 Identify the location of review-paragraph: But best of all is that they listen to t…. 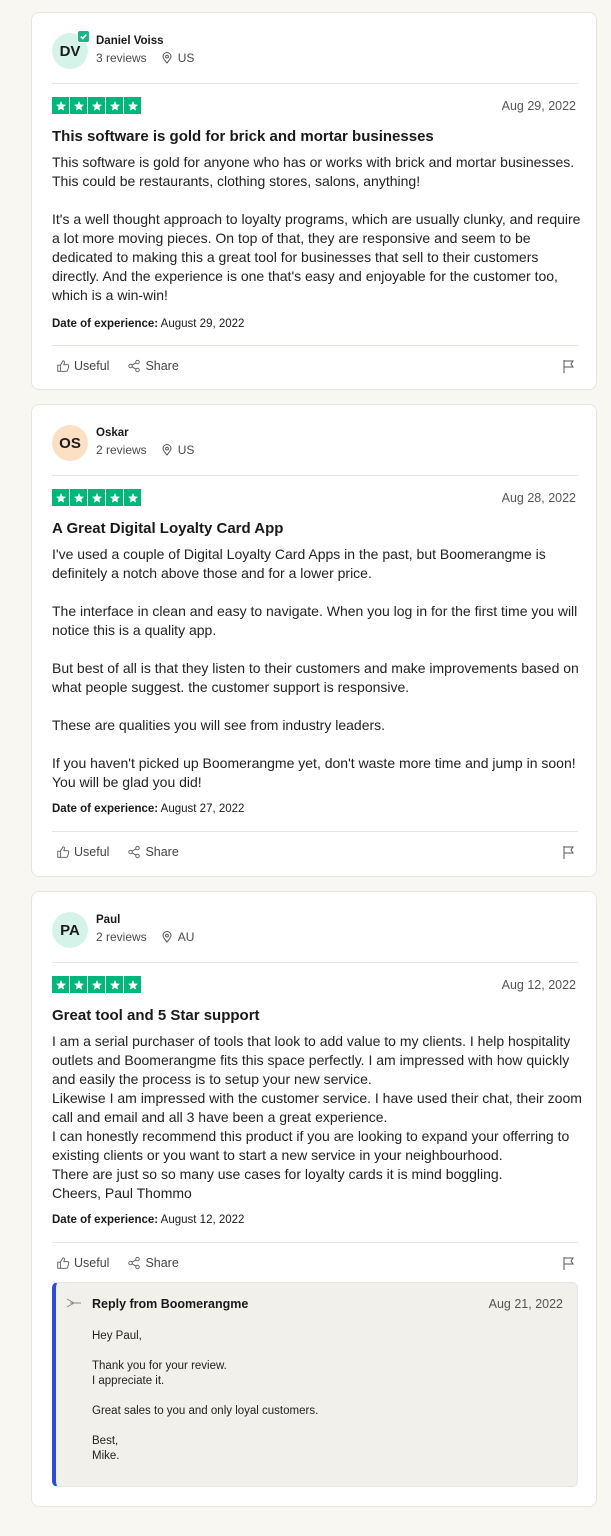
(315, 677).